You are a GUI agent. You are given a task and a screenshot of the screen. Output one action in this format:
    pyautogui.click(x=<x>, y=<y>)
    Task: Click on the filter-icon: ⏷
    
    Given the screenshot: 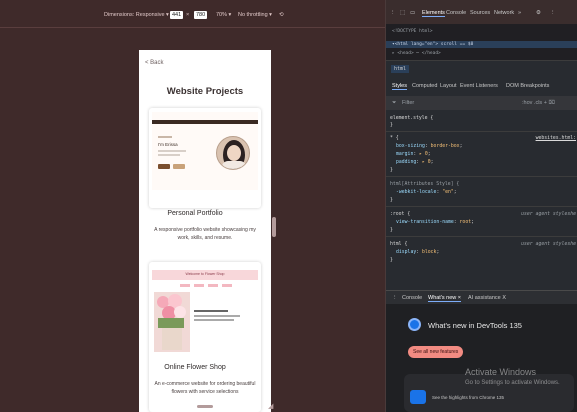 What is the action you would take?
    pyautogui.click(x=394, y=103)
    